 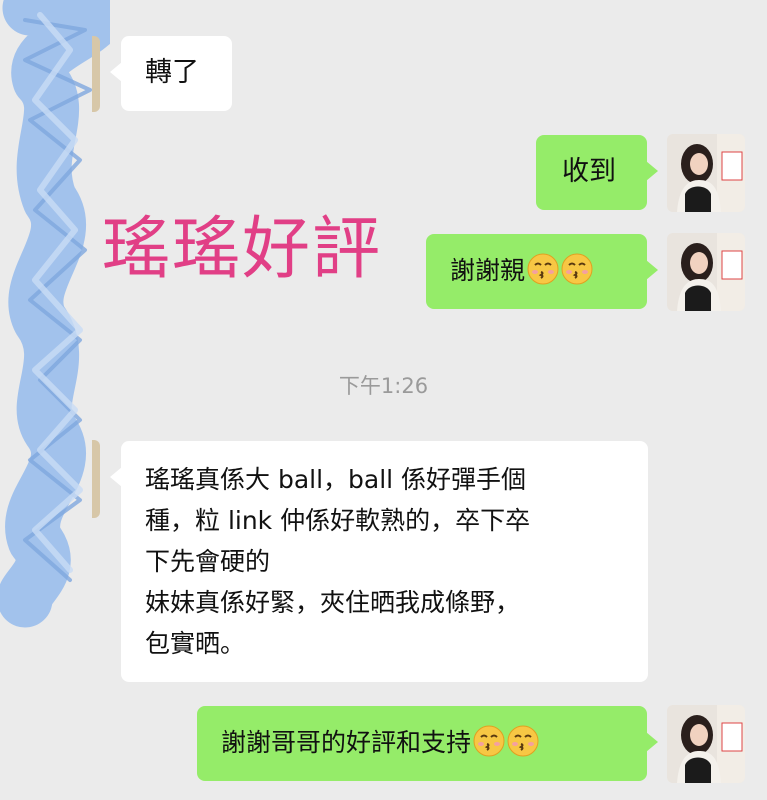 I want to click on message-text-line: 包實晒。, so click(x=195, y=643).